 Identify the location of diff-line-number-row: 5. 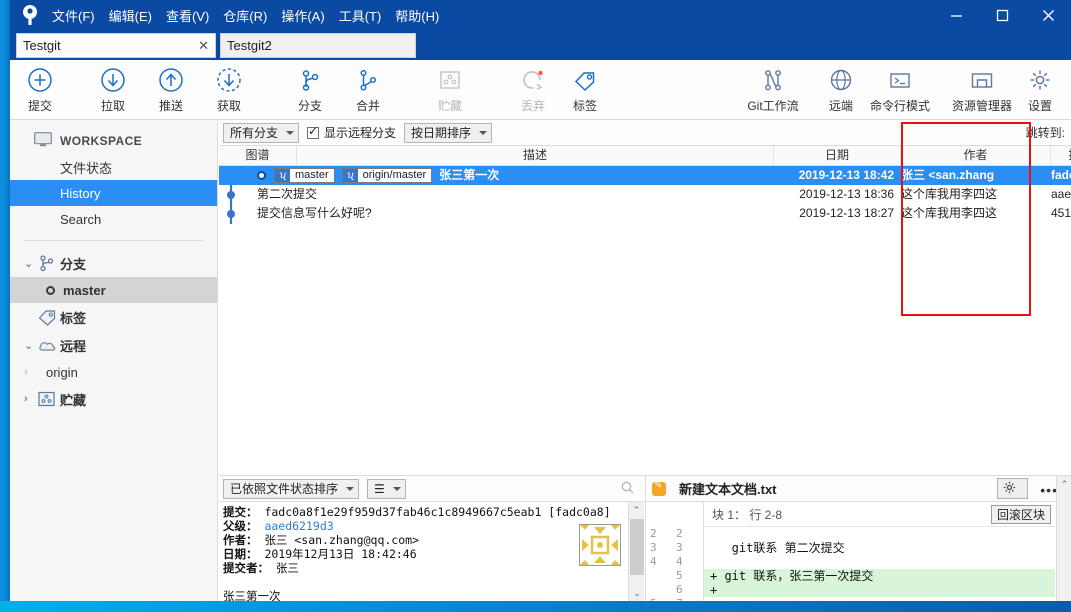
(674, 576).